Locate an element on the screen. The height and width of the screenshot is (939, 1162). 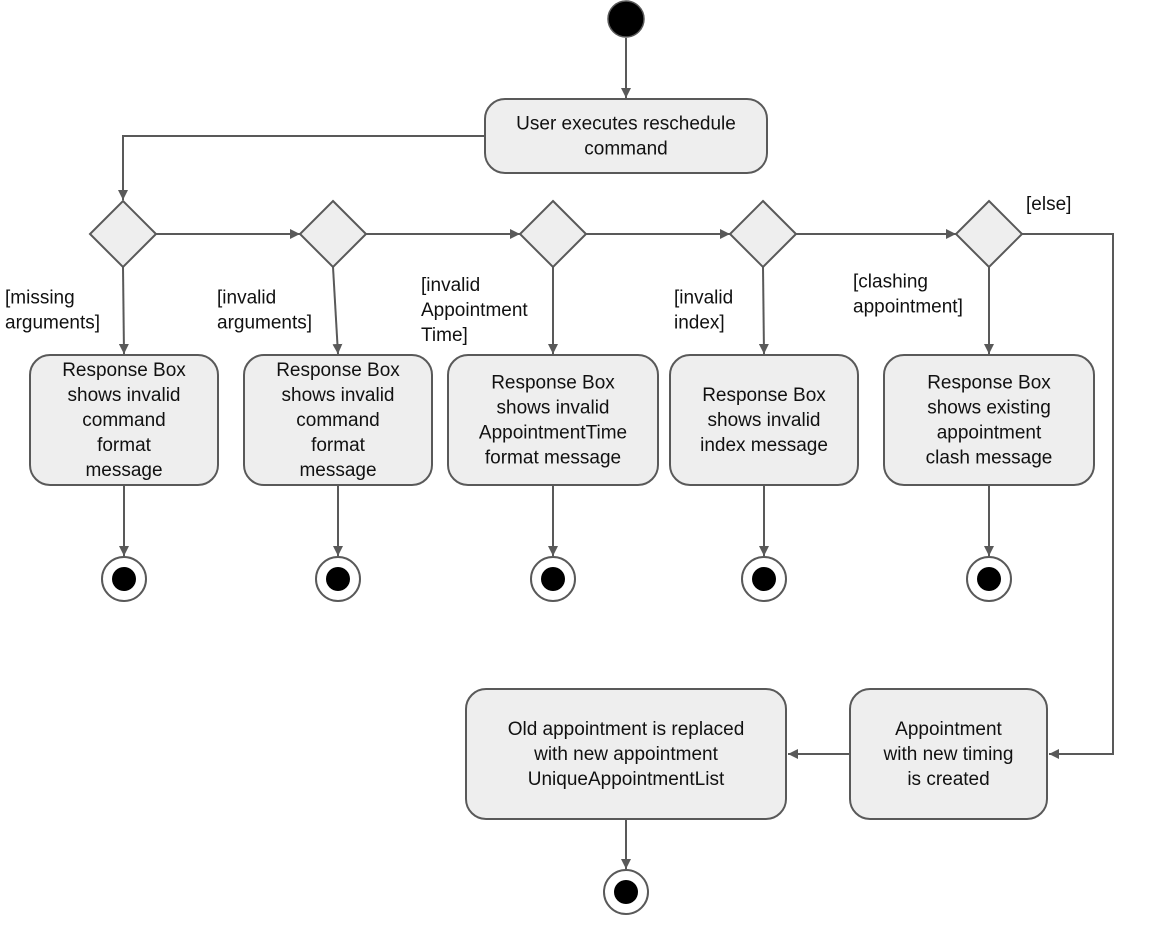
text-line: format message is located at coordinates (553, 458).